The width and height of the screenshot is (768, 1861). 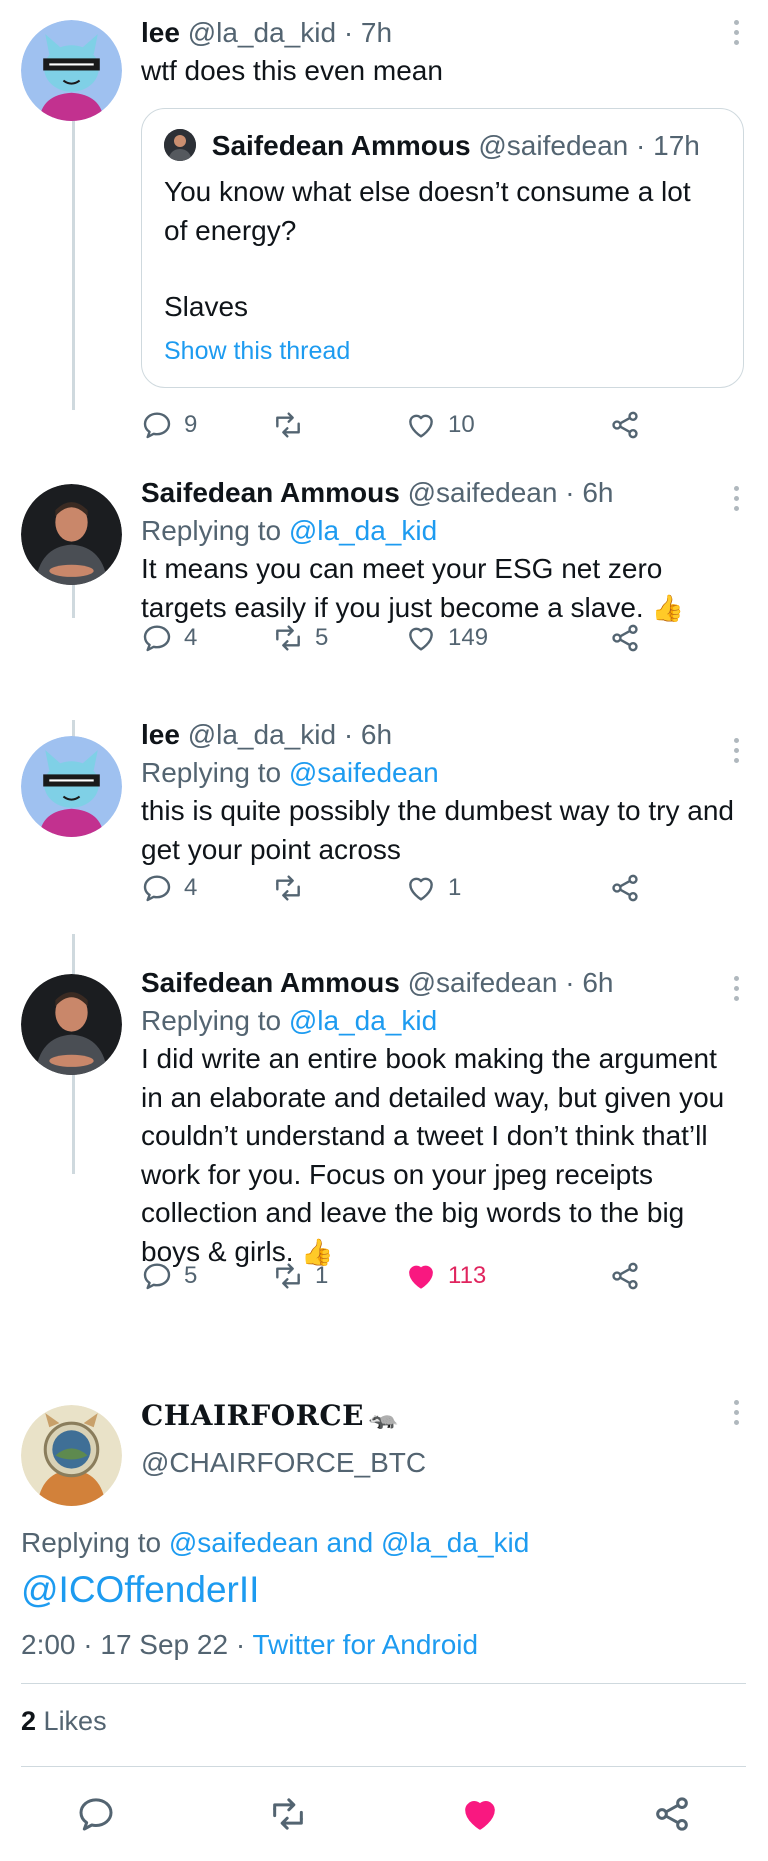 What do you see at coordinates (364, 772) in the screenshot?
I see `mention-link: @saifedean` at bounding box center [364, 772].